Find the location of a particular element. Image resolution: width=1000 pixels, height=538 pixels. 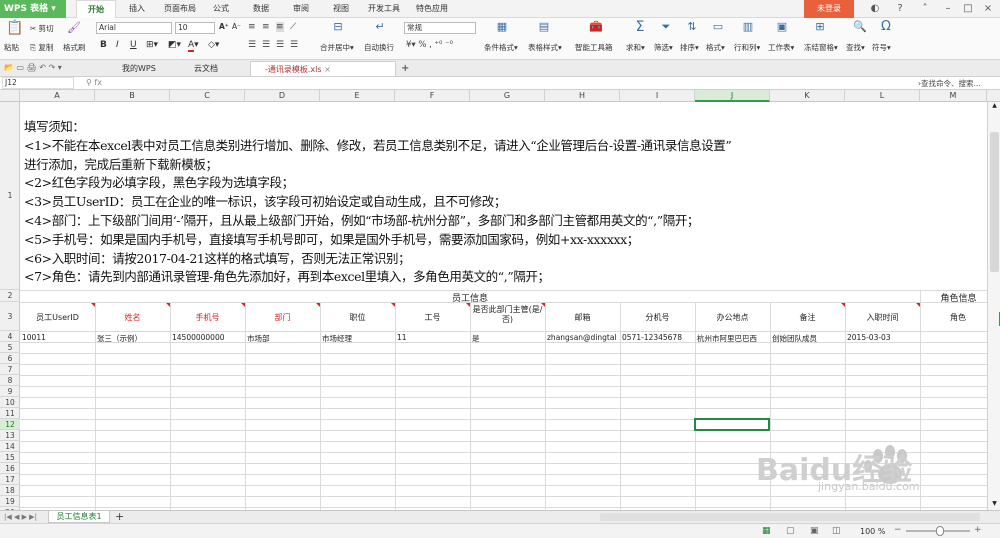

row-header-7: 7 is located at coordinates (10, 369).